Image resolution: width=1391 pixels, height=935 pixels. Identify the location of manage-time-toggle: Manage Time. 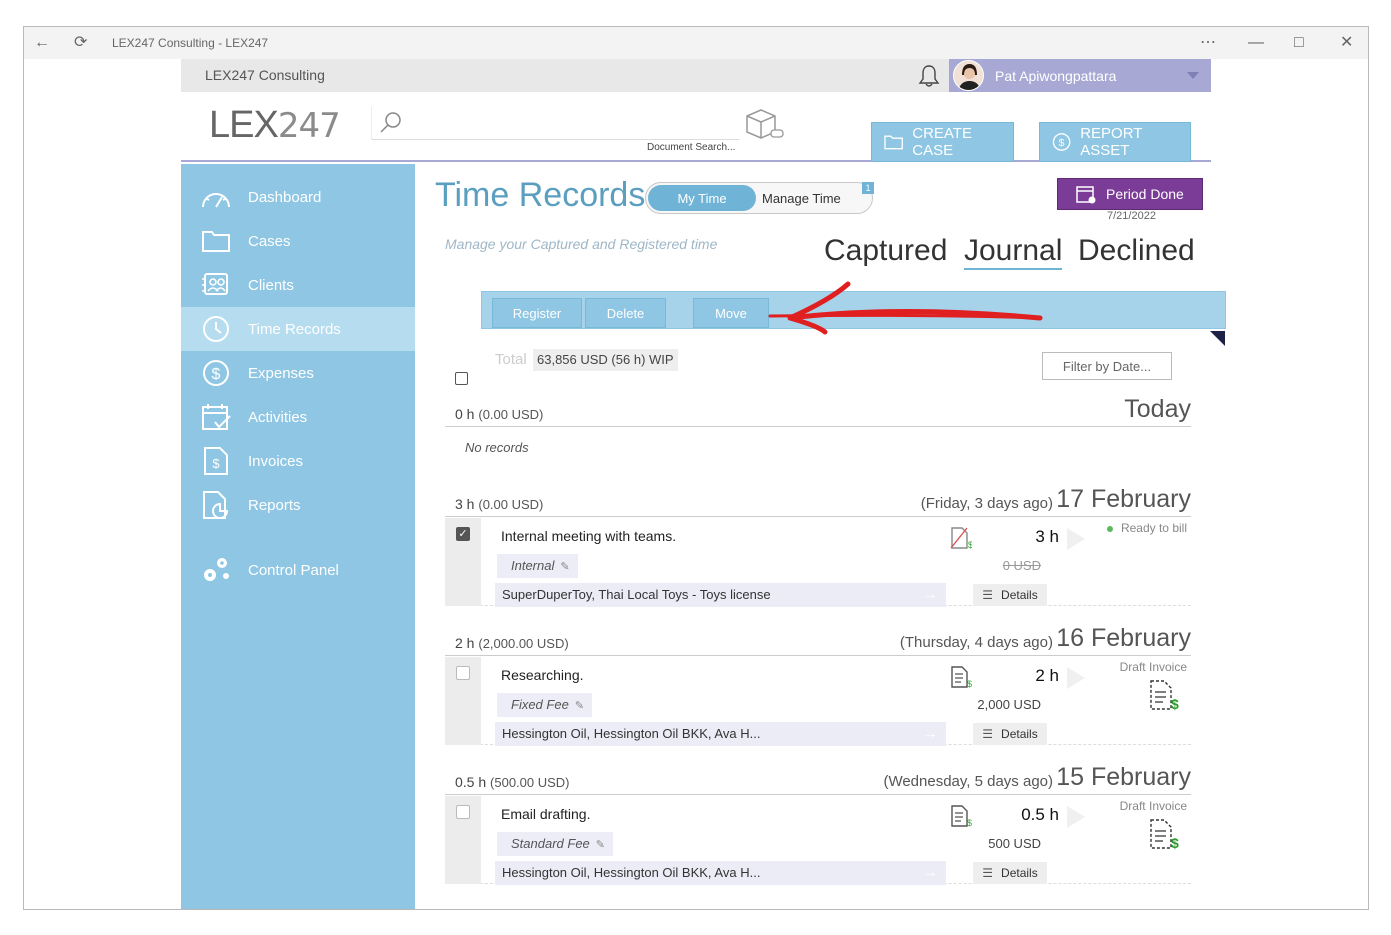
(801, 198).